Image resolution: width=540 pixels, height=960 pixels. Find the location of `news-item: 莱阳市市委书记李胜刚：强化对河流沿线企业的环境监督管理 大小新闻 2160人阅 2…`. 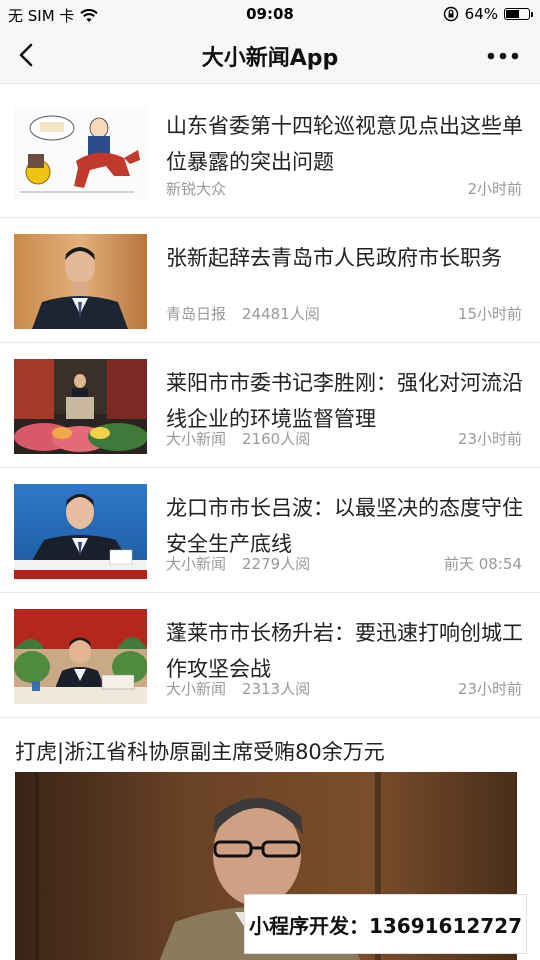

news-item: 莱阳市市委书记李胜刚：强化对河流沿线企业的环境监督管理 大小新闻 2160人阅 2… is located at coordinates (270, 405).